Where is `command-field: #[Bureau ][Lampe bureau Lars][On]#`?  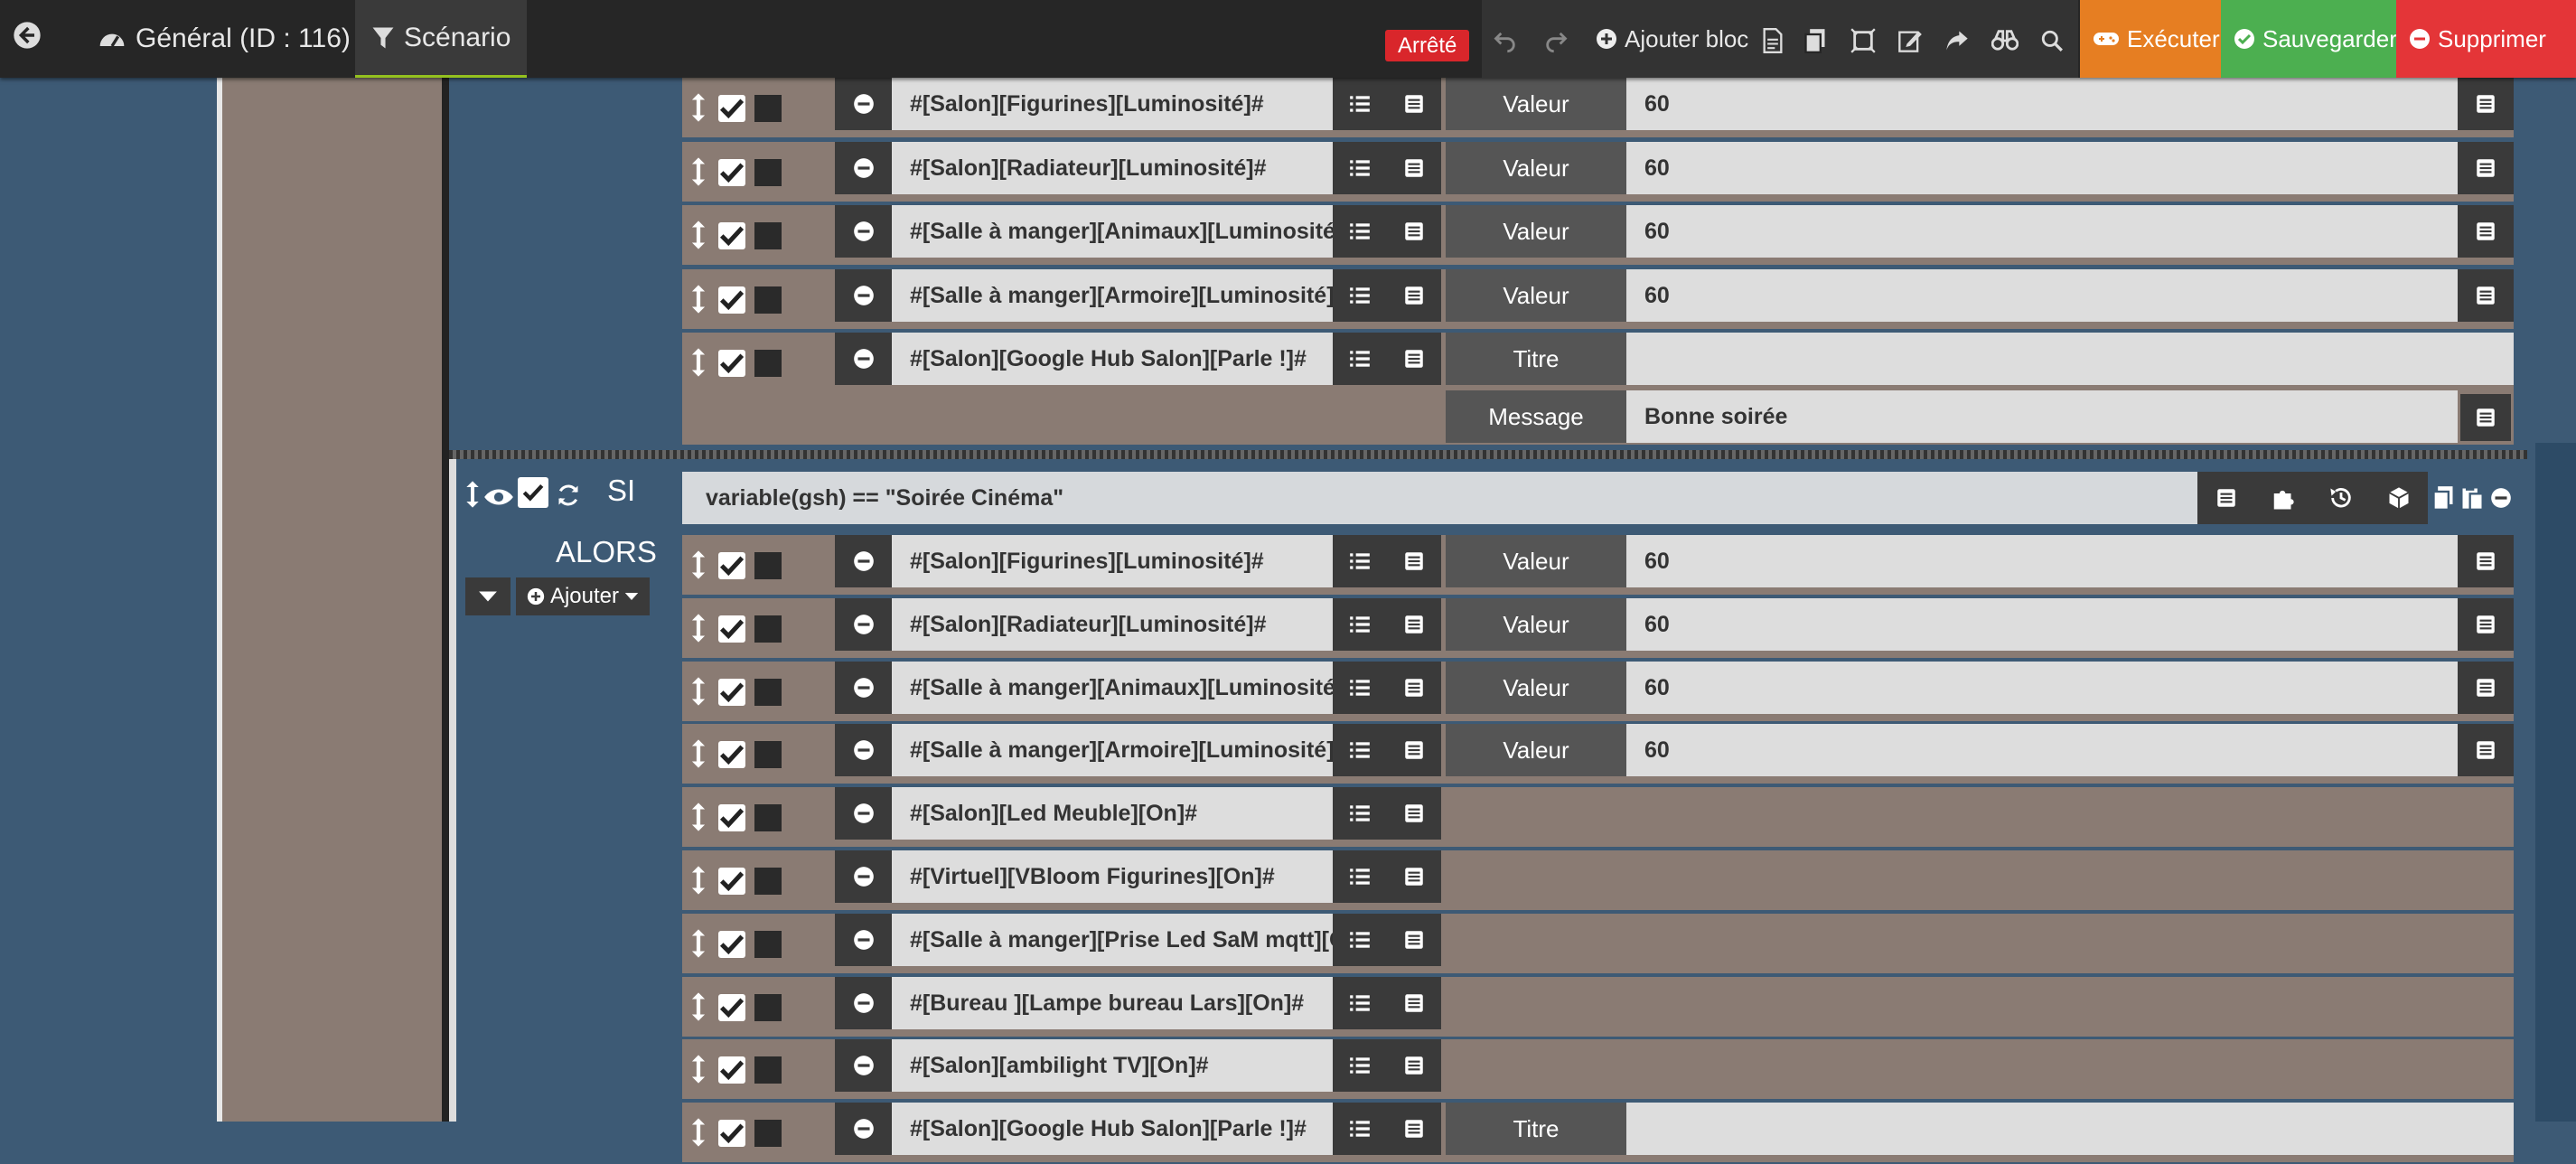
command-field: #[Bureau ][Lampe bureau Lars][On]# is located at coordinates (1112, 1003).